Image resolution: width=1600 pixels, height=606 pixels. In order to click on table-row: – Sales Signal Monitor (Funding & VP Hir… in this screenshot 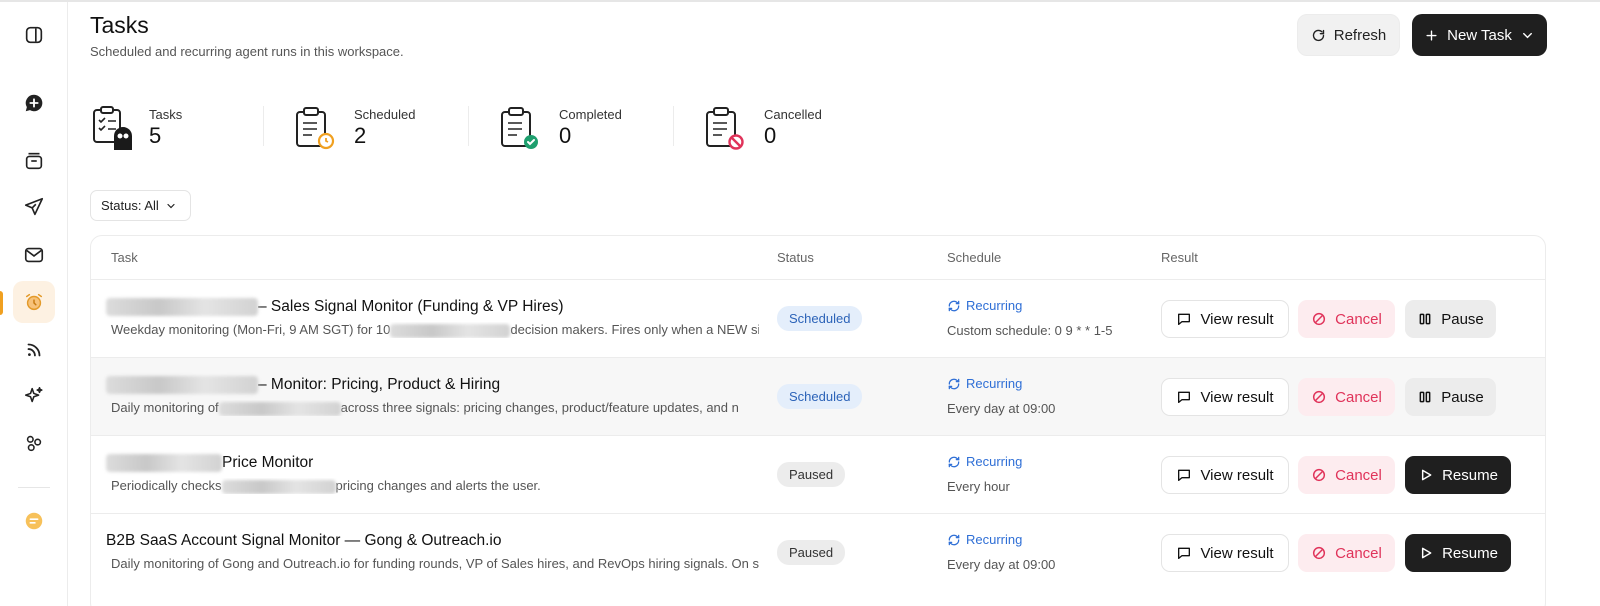, I will do `click(818, 318)`.